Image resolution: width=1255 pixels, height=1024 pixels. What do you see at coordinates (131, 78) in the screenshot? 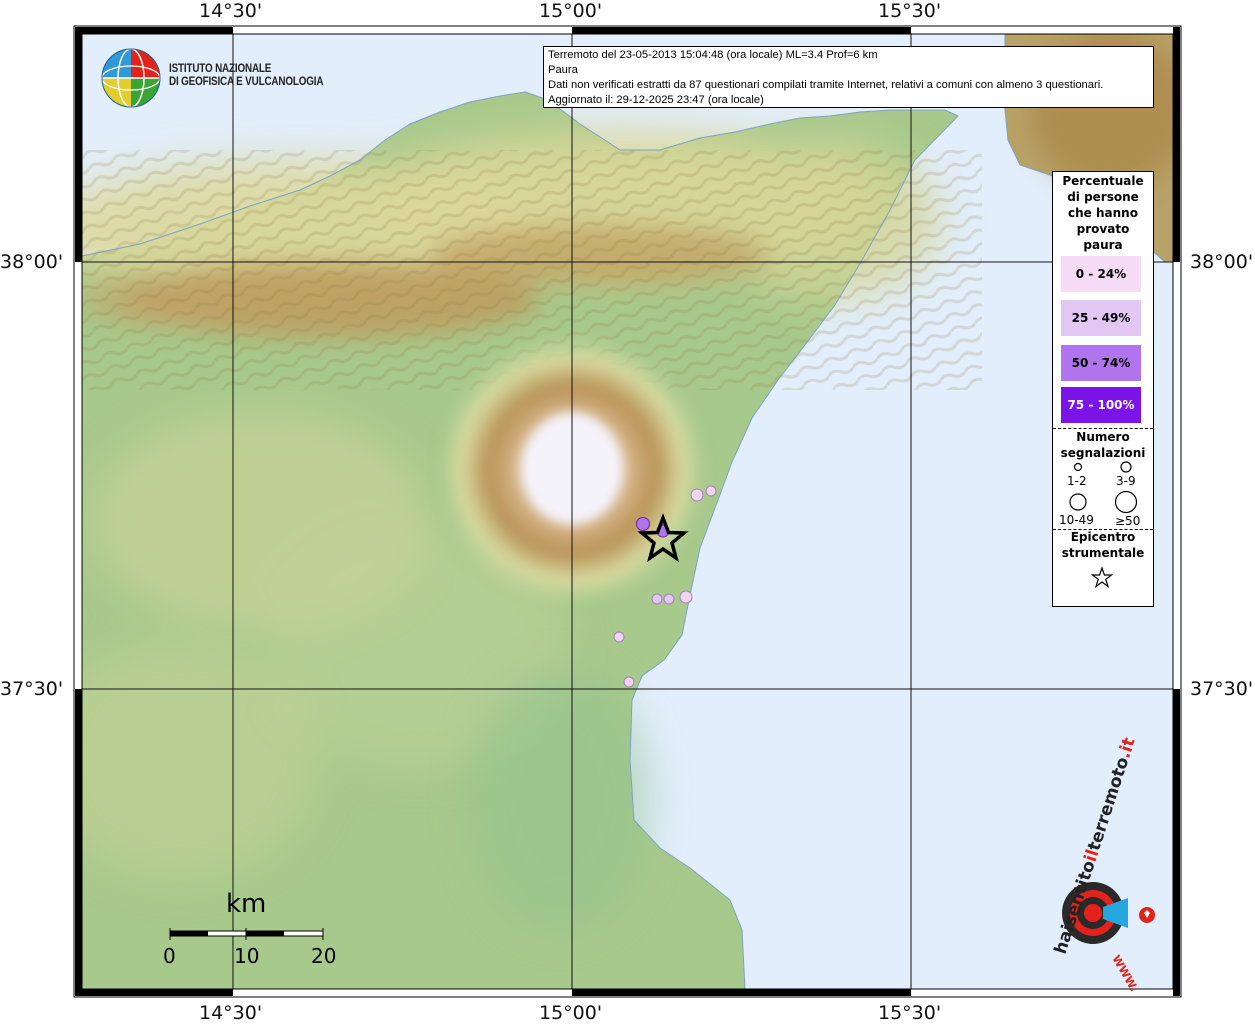
I see `ingv-logo-icon` at bounding box center [131, 78].